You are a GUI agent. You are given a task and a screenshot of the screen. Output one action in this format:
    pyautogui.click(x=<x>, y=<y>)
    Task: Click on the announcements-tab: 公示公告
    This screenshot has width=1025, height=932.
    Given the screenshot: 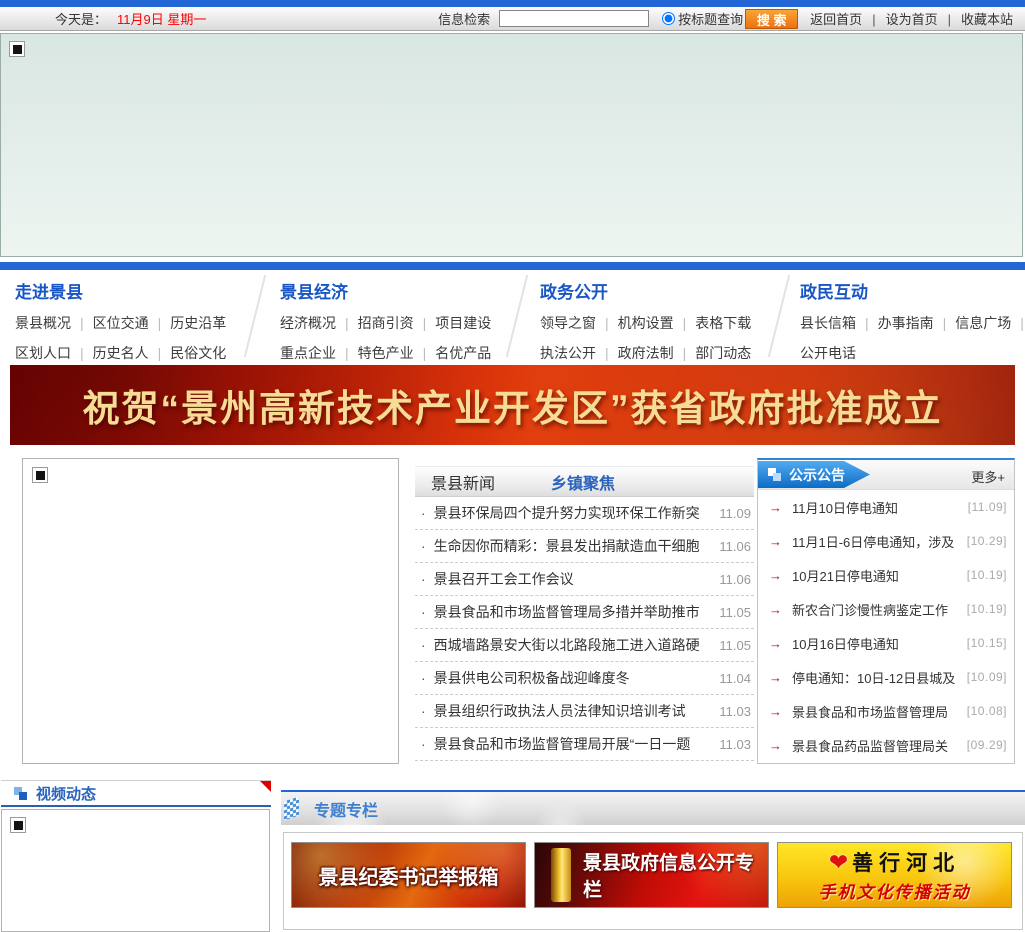 What is the action you would take?
    pyautogui.click(x=814, y=474)
    